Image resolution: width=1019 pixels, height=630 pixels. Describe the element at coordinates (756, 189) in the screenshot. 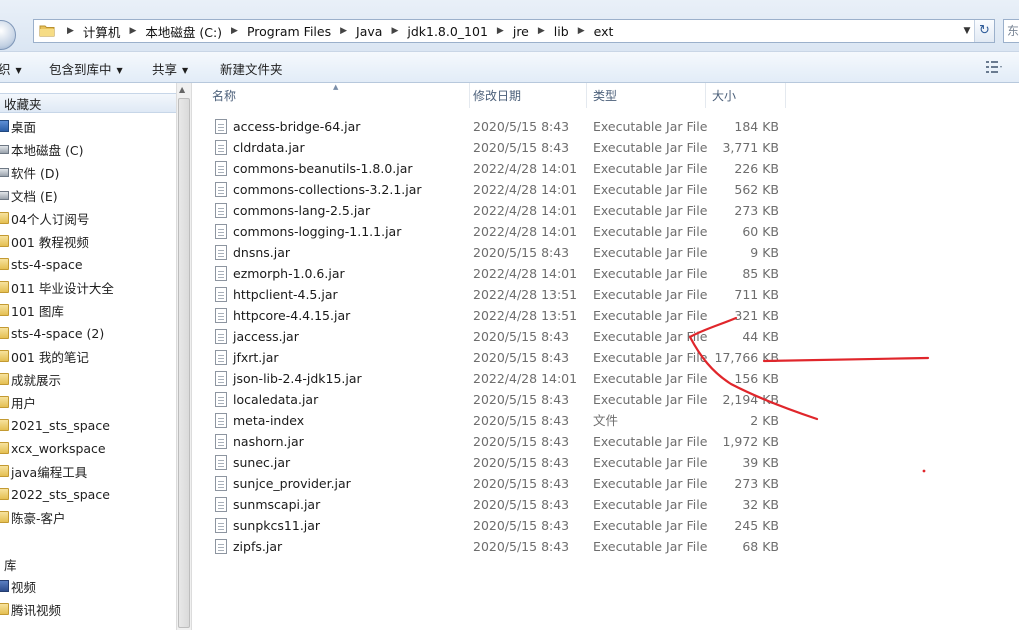

I see `file-size: 562 KB` at that location.